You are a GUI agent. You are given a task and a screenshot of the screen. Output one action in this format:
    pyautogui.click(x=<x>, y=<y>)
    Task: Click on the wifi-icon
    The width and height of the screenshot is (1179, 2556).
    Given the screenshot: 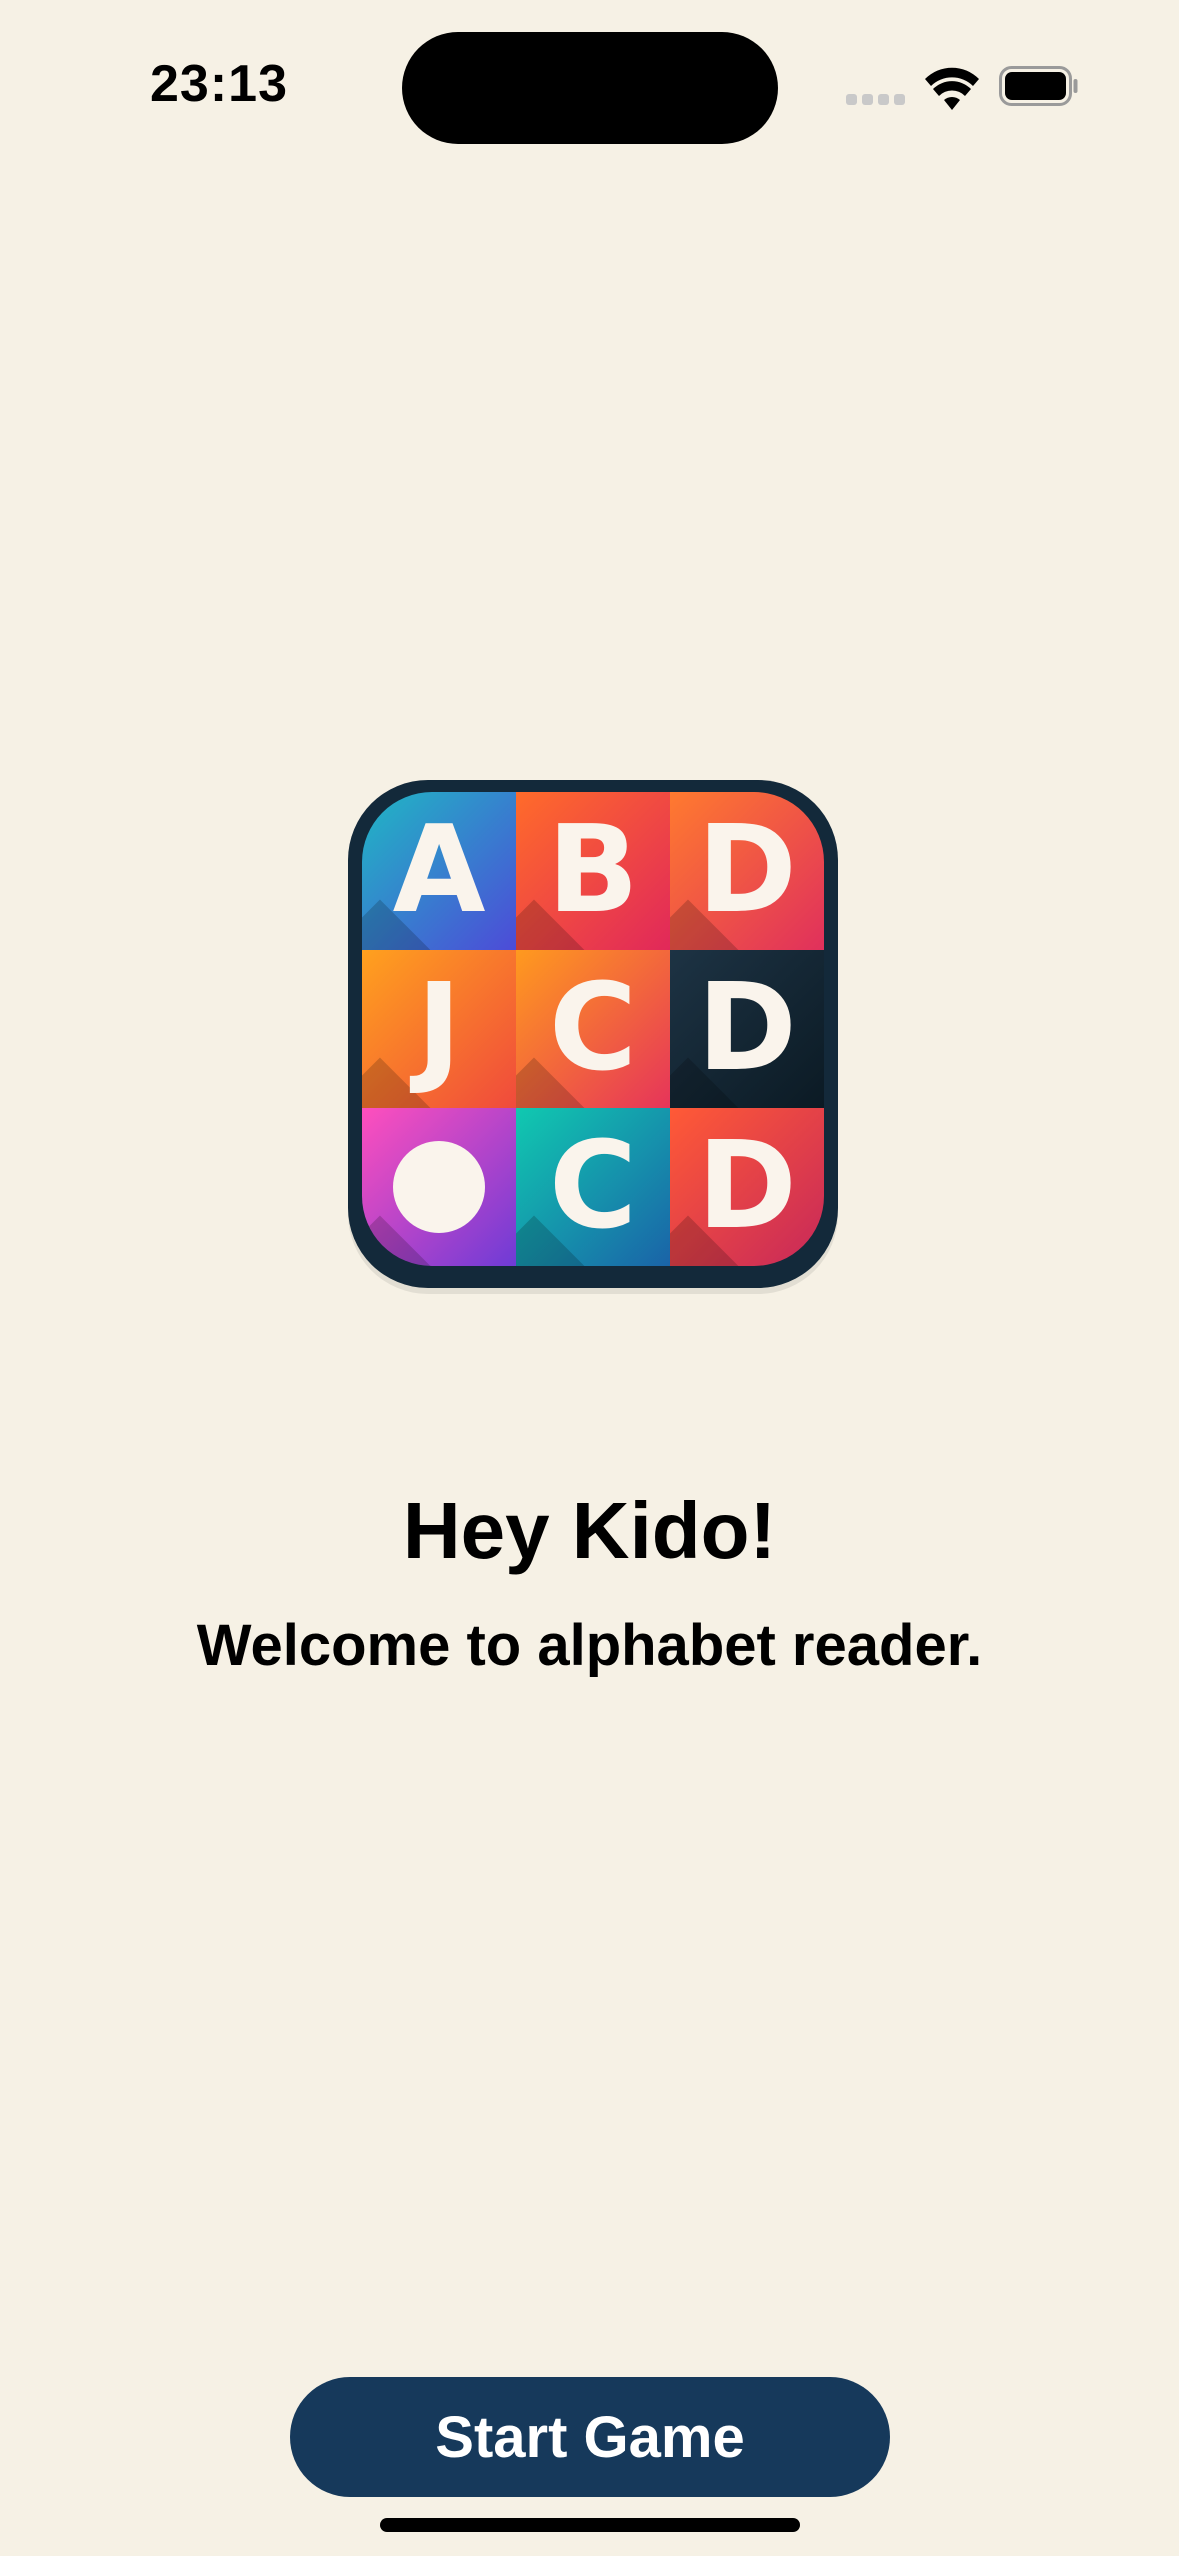 What is the action you would take?
    pyautogui.click(x=952, y=88)
    